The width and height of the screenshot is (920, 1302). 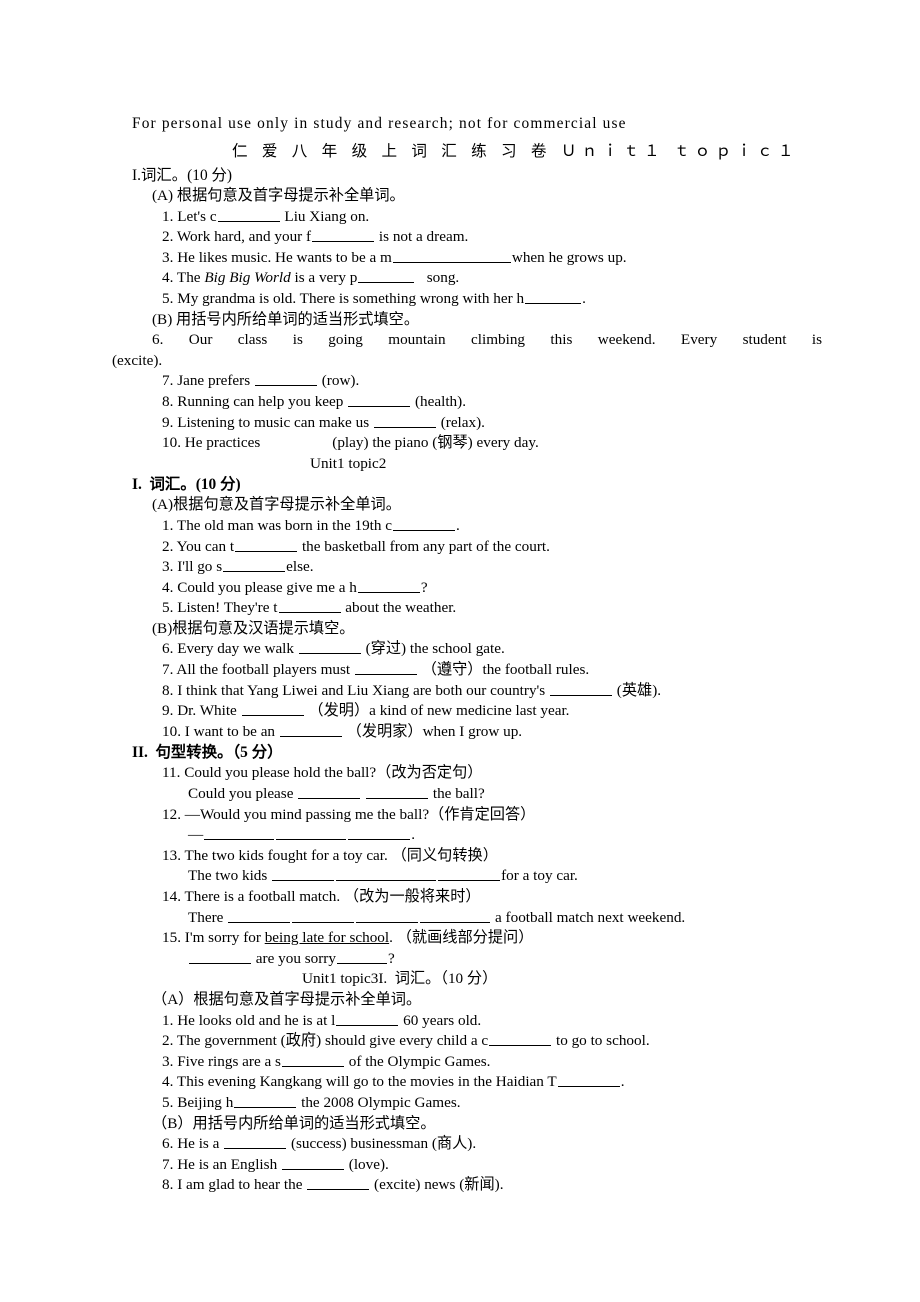 I want to click on topic1-item-8: 8. Running can help you keep (health)., so click(x=477, y=402).